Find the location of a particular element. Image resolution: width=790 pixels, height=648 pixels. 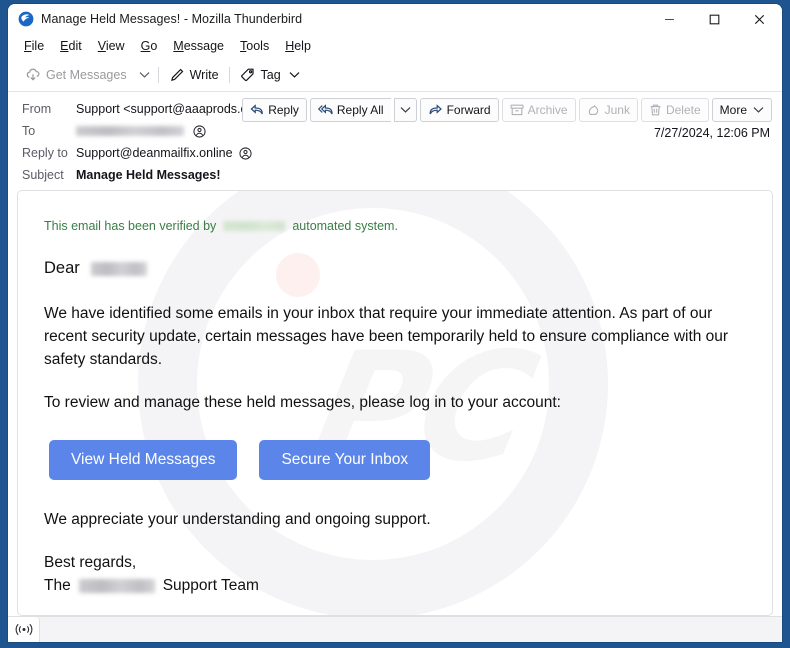

forward-button: Forward is located at coordinates (459, 110).